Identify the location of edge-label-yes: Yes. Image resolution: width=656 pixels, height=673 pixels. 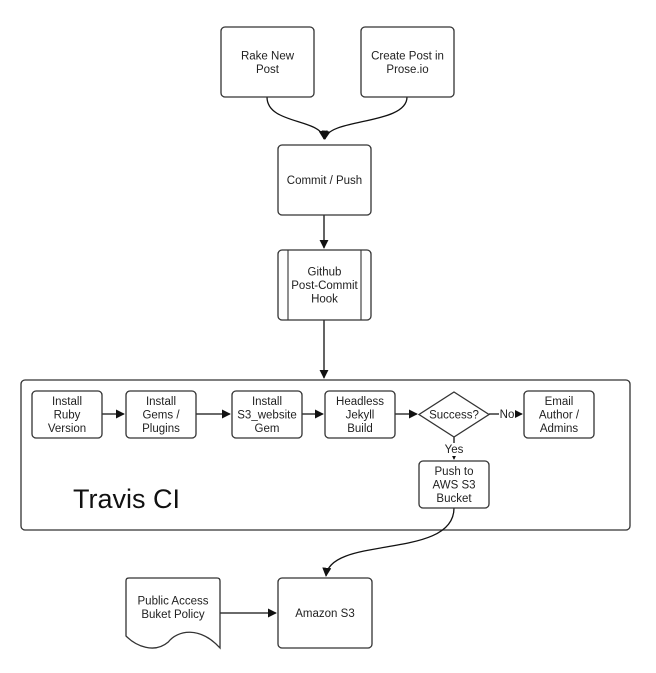
(454, 450).